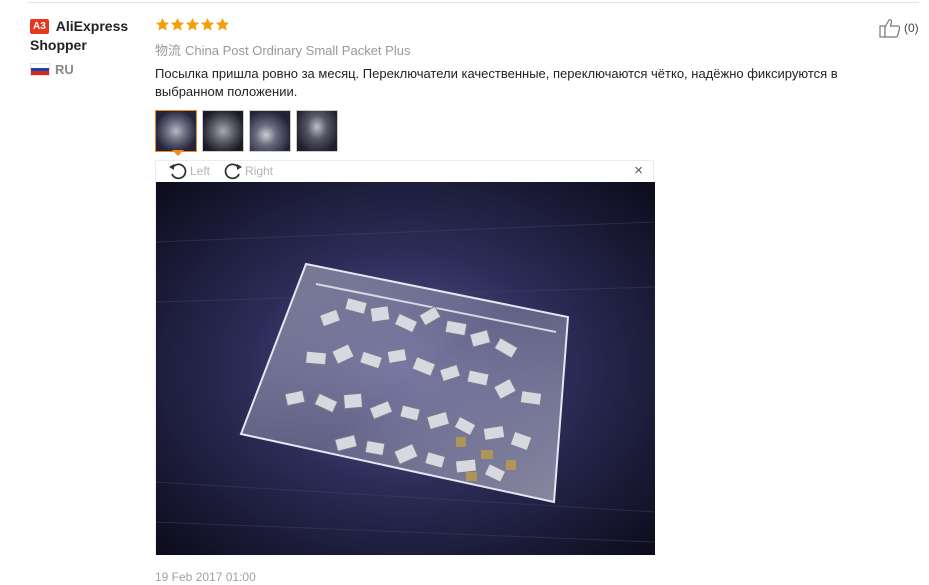  Describe the element at coordinates (178, 171) in the screenshot. I see `rotate-left-icon` at that location.